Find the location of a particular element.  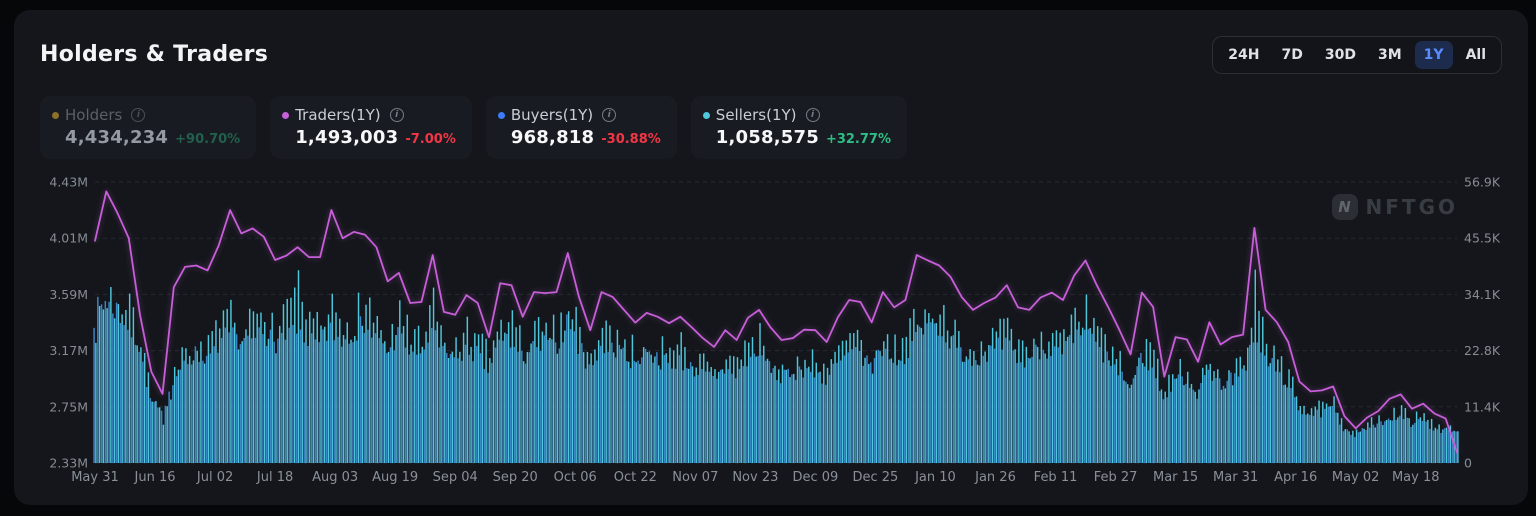

time-range-7d: 7D is located at coordinates (1292, 55).